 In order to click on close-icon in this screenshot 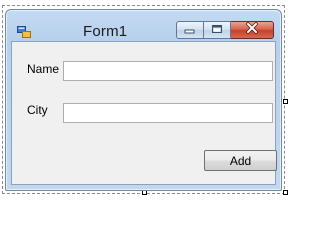, I will do `click(252, 30)`.